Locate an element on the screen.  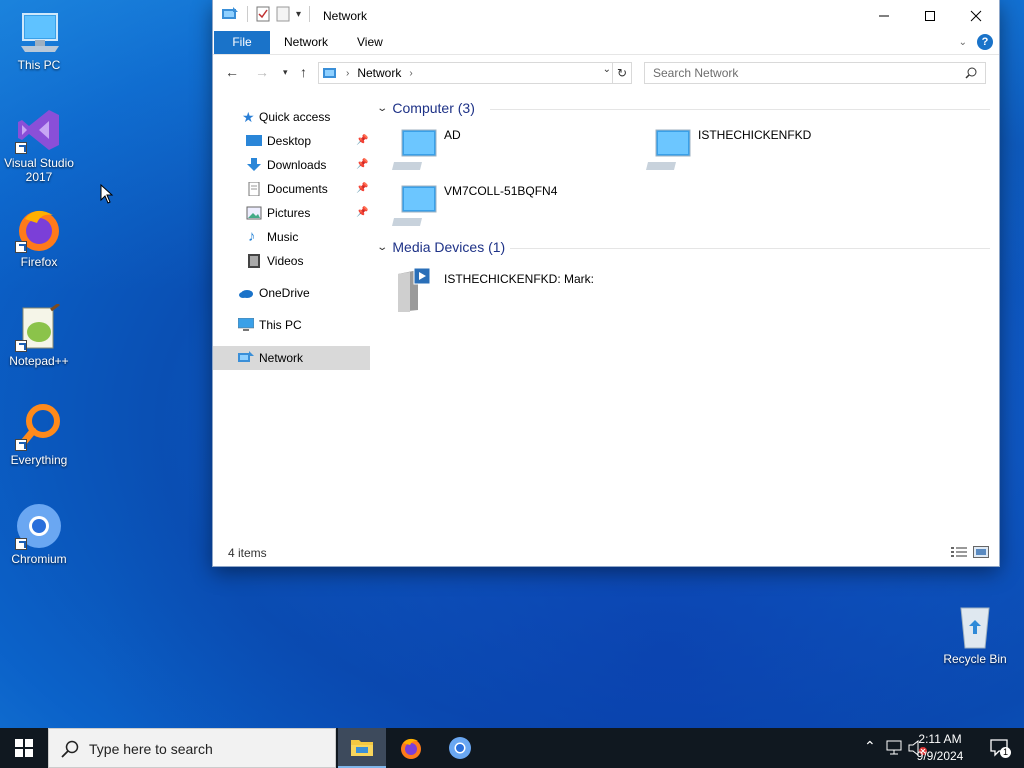
taskbar-file-explorer is located at coordinates (362, 748).